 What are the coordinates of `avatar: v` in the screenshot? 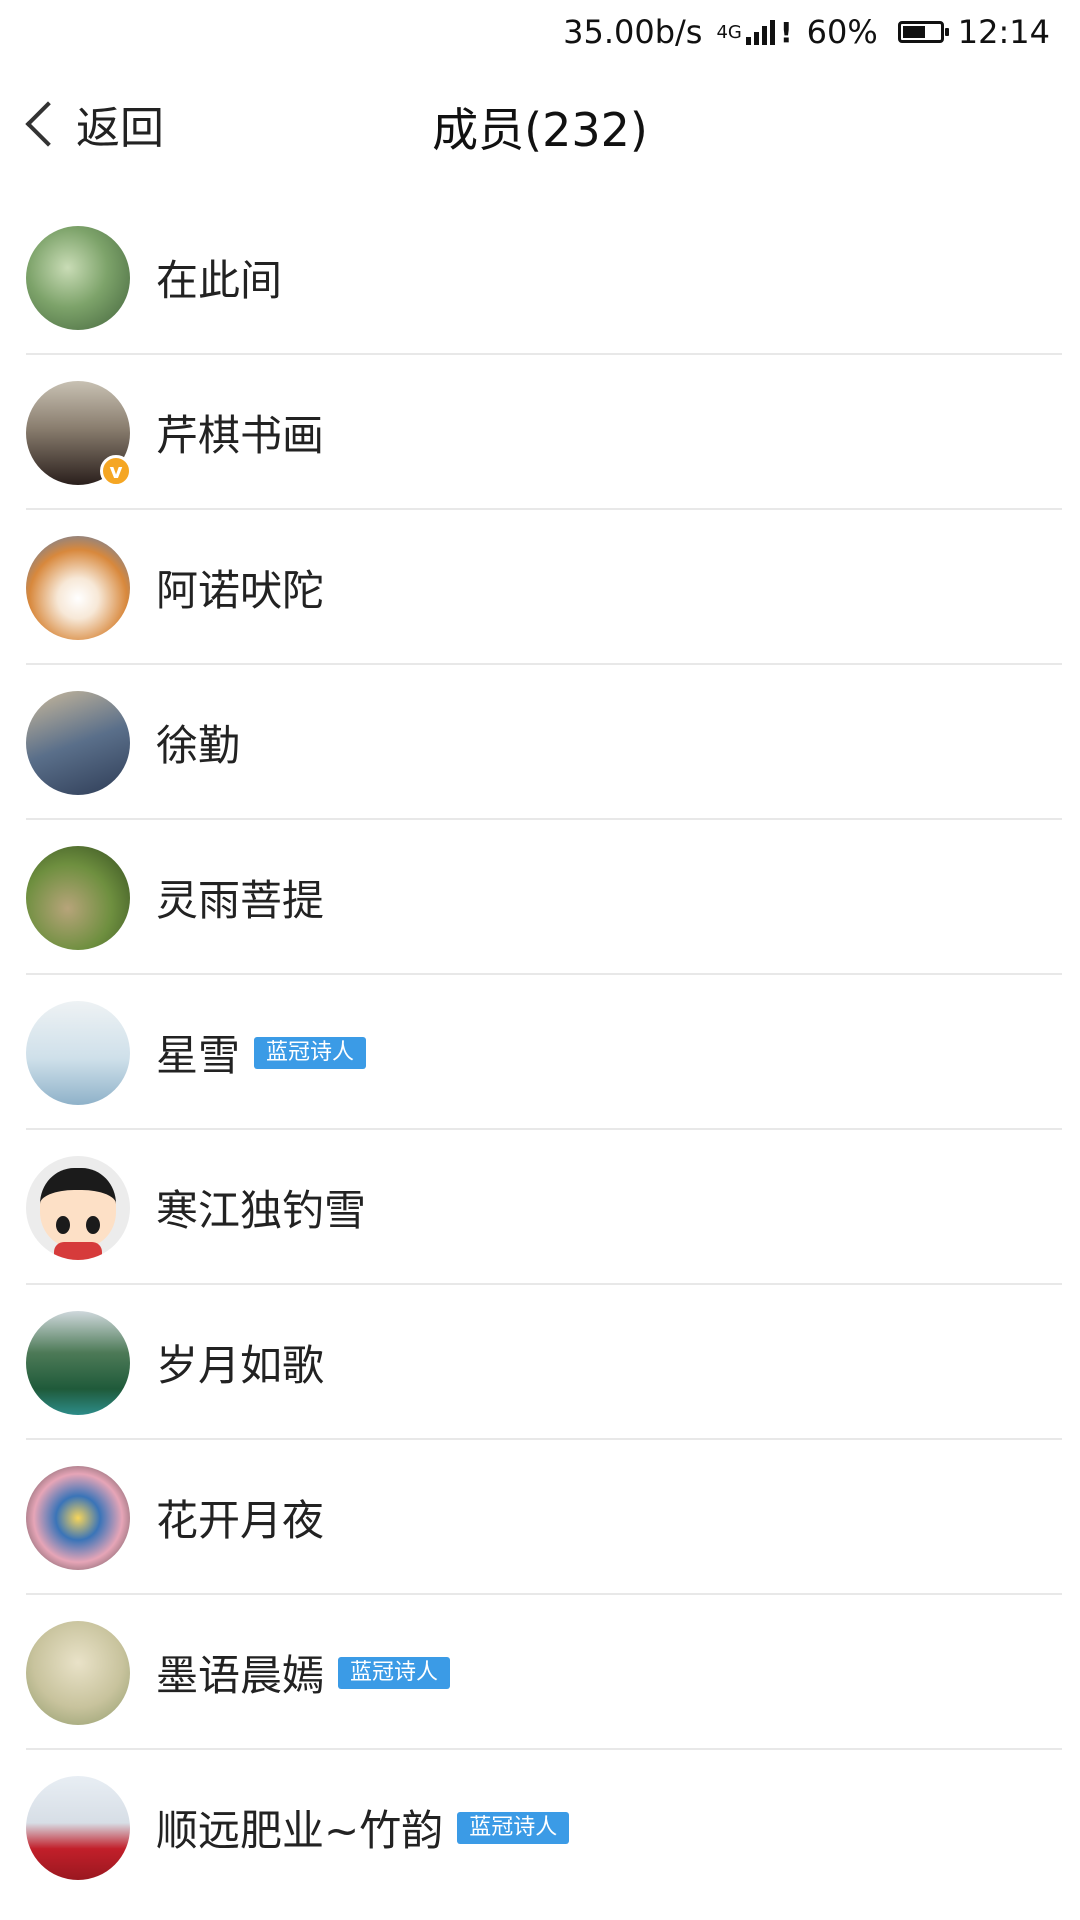 It's located at (79, 433).